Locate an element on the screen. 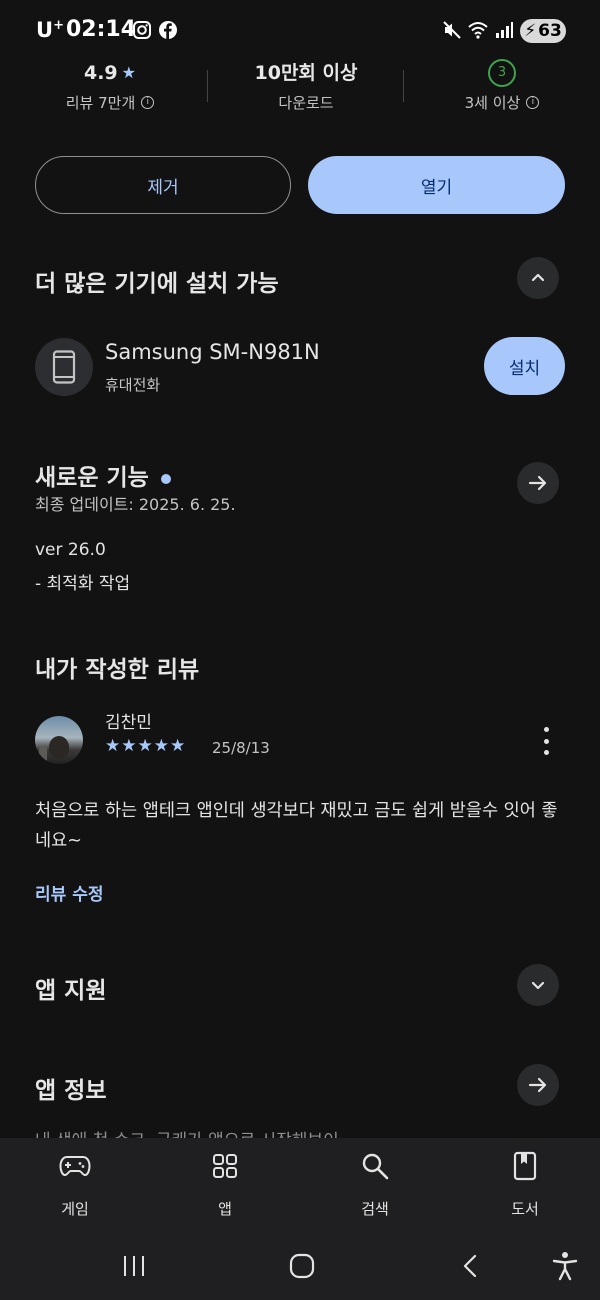 The width and height of the screenshot is (600, 1300). update-note: - 최적화 작업 is located at coordinates (83, 584).